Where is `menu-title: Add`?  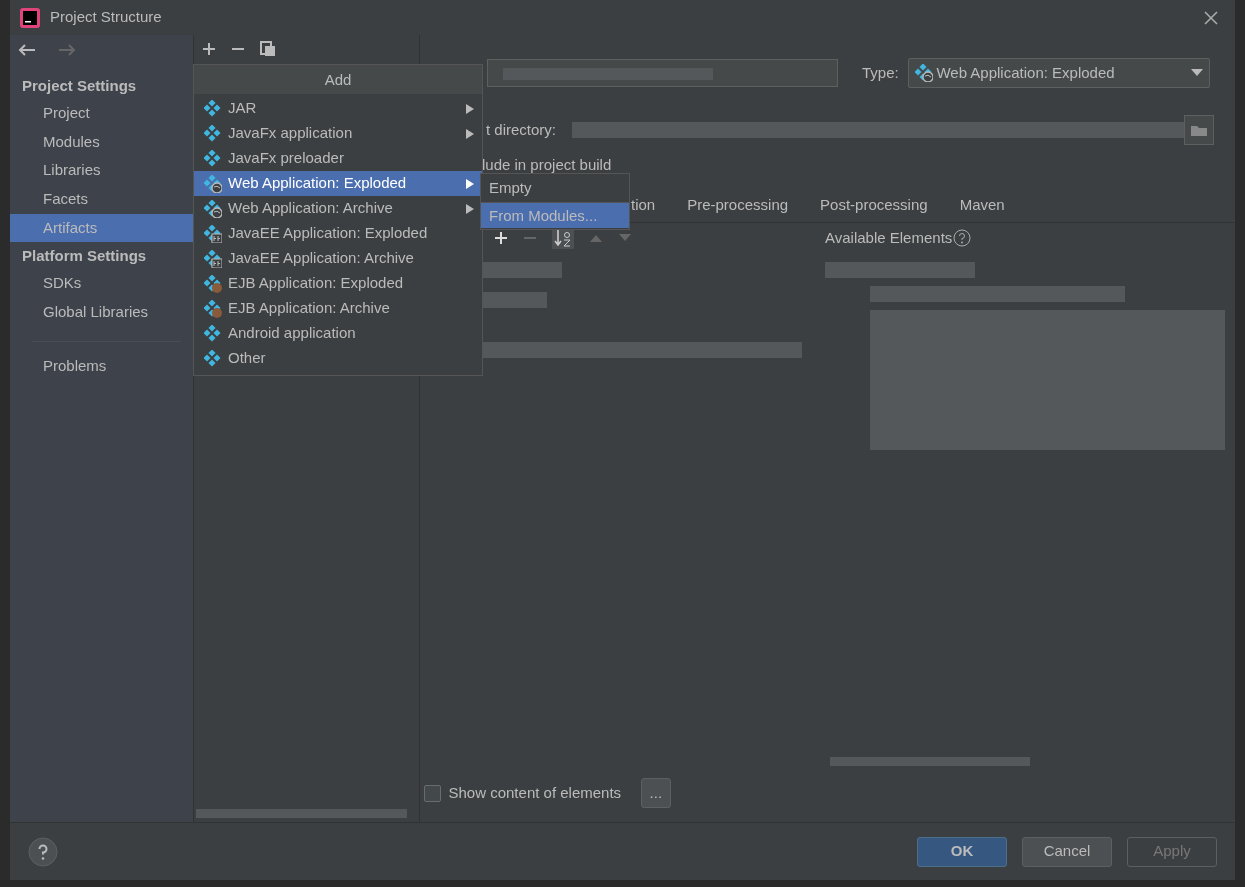 menu-title: Add is located at coordinates (338, 79).